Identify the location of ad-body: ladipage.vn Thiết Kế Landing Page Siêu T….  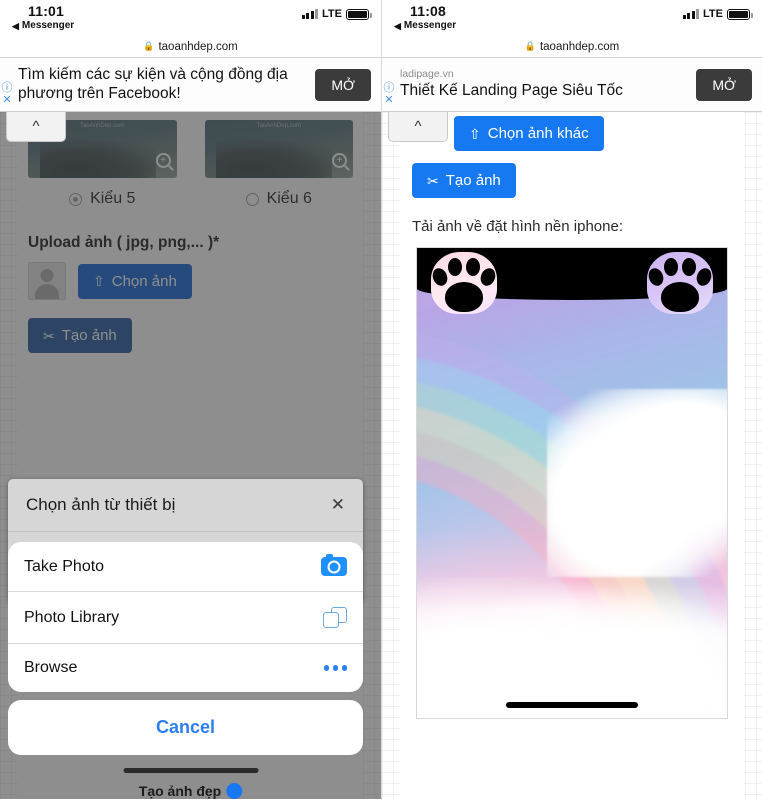
(542, 84).